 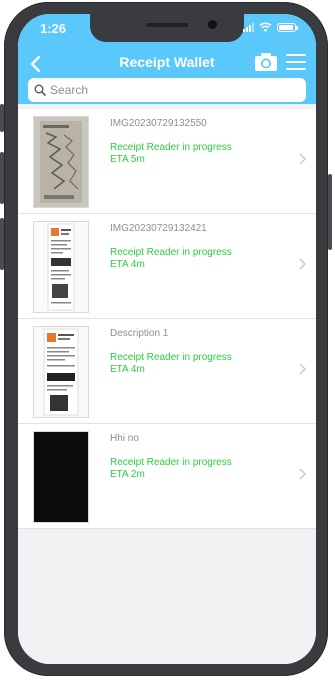 I want to click on wifi-icon, so click(x=265, y=27).